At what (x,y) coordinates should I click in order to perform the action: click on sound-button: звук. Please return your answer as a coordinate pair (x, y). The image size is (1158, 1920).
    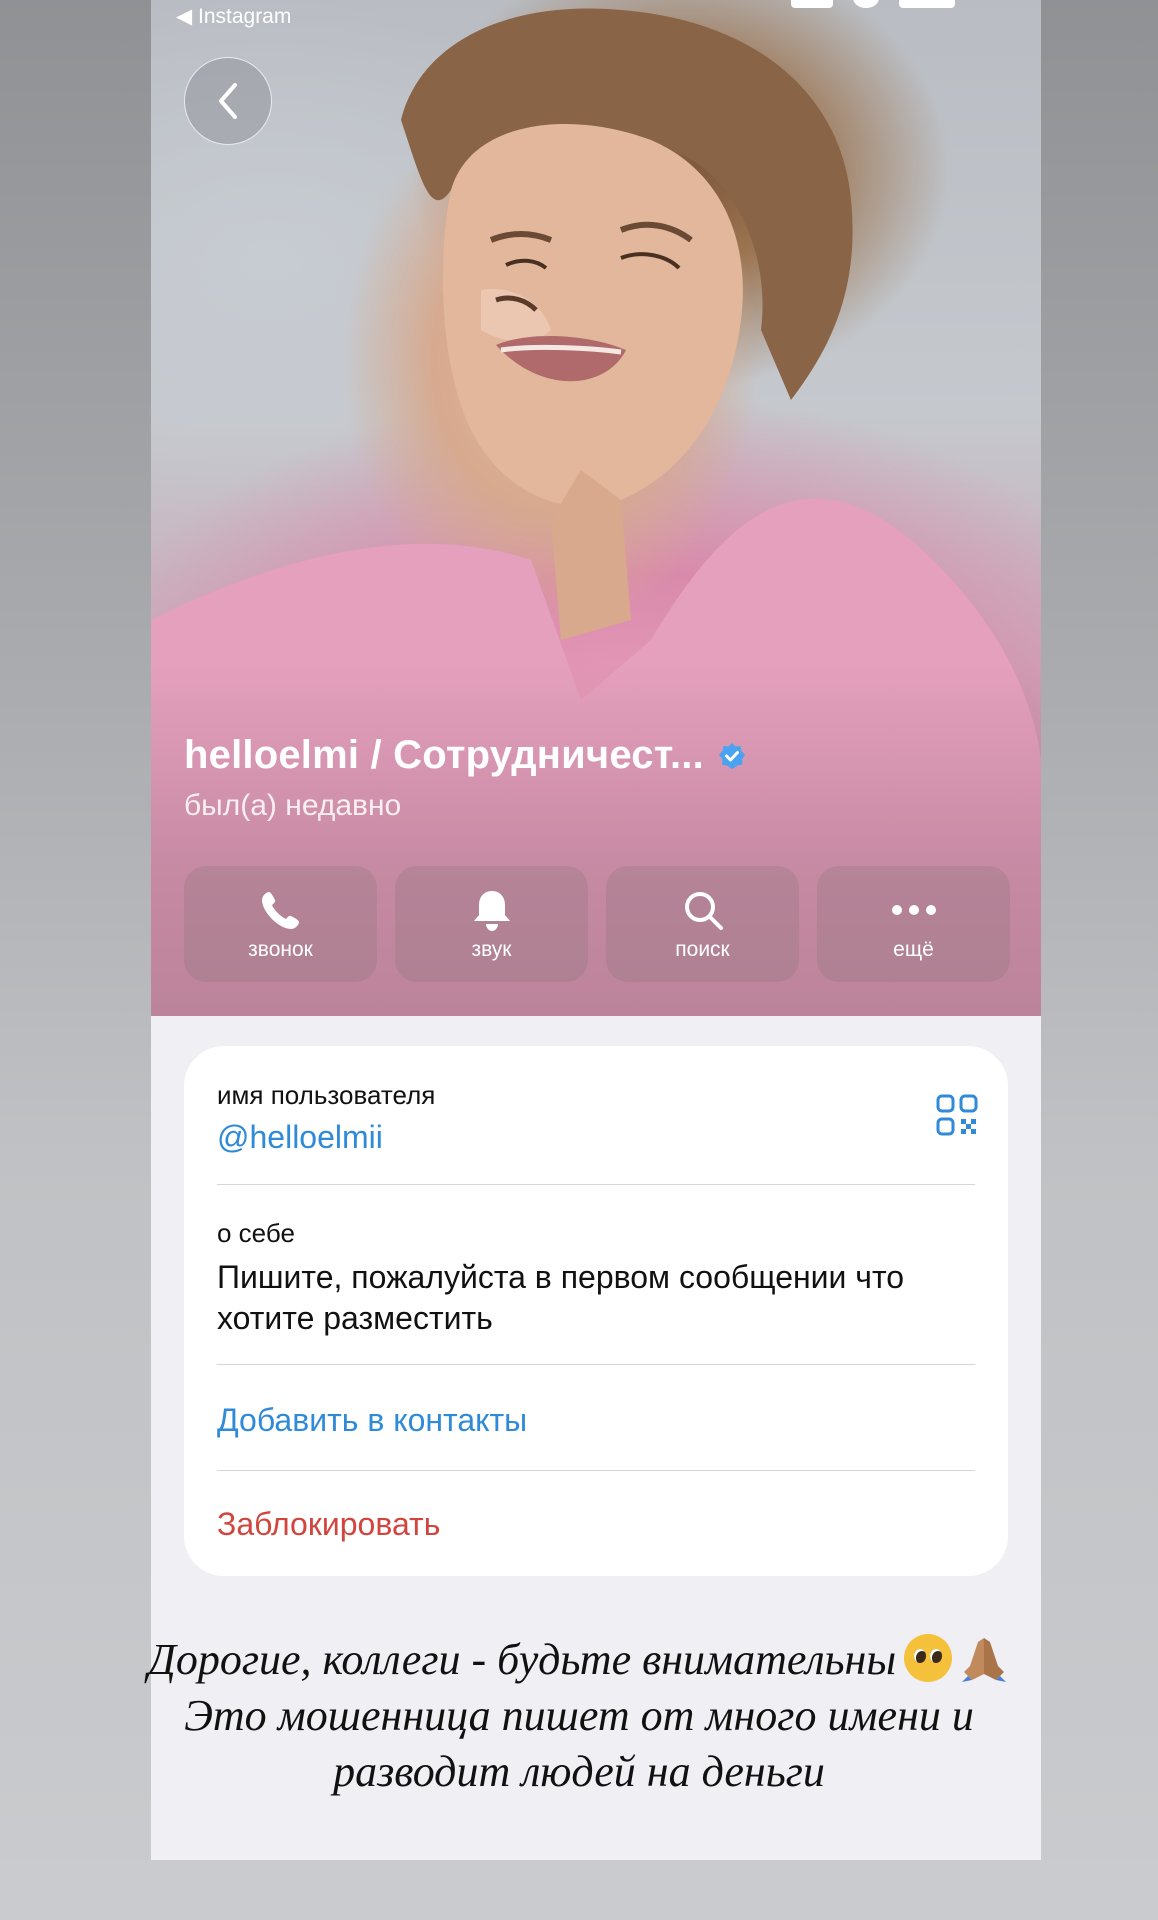
    Looking at the image, I should click on (491, 924).